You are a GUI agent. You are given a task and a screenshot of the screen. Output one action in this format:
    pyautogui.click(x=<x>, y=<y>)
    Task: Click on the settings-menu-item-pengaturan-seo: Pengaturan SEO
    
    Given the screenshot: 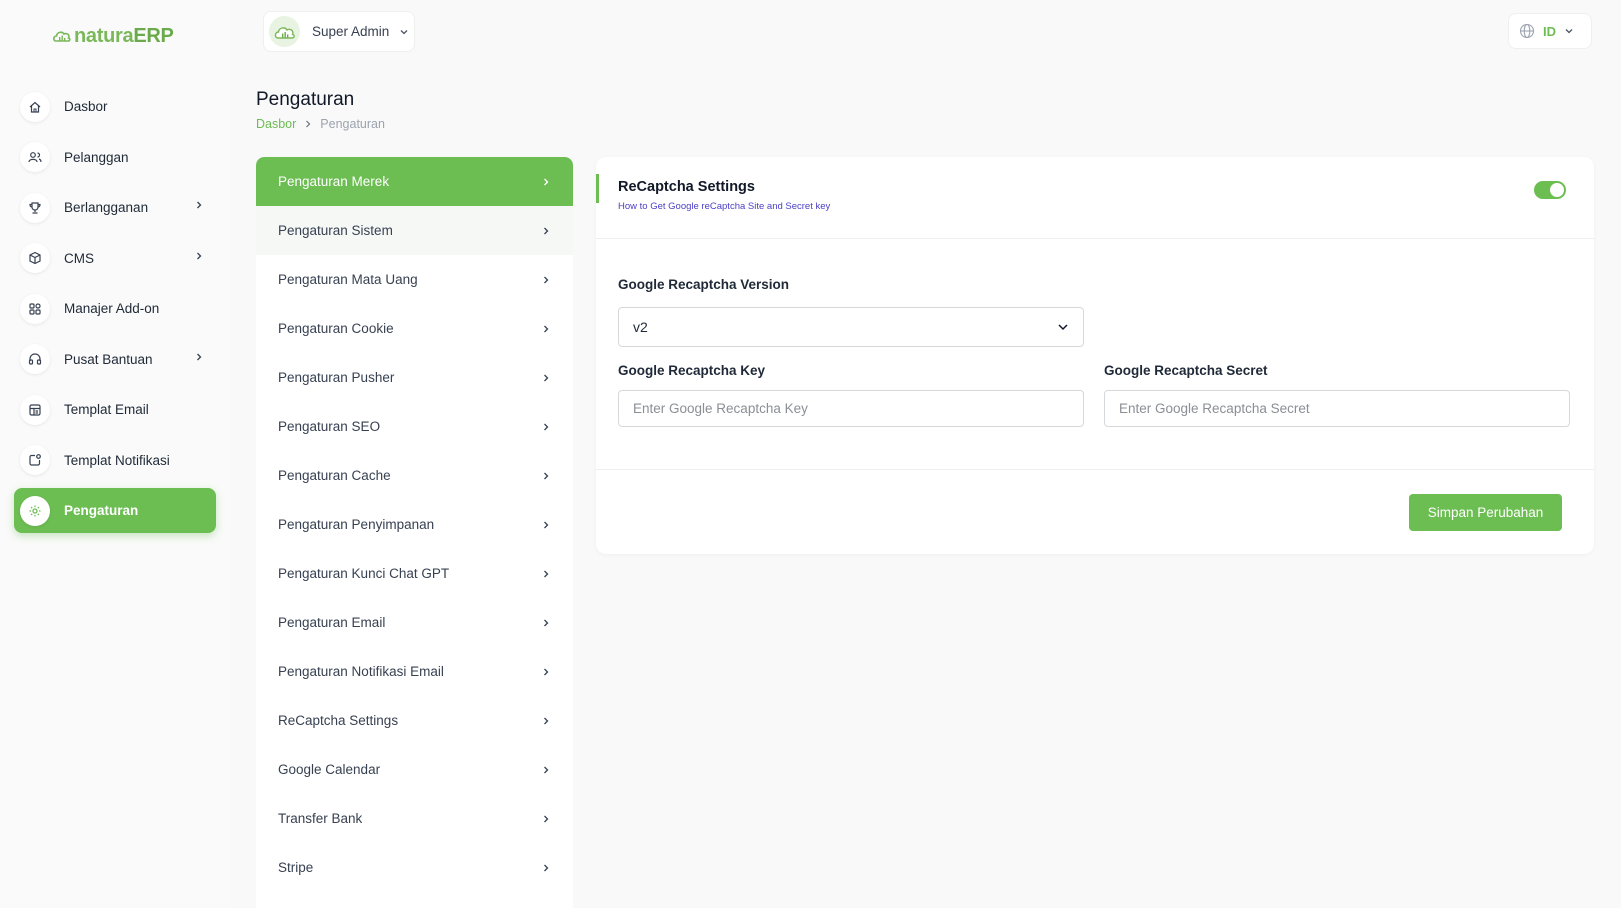 What is the action you would take?
    pyautogui.click(x=414, y=426)
    